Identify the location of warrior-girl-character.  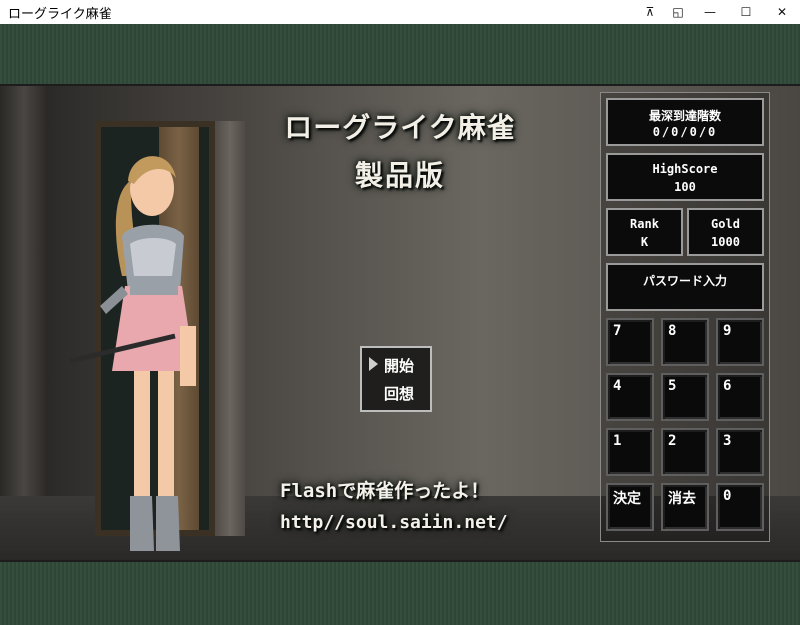
(132, 353).